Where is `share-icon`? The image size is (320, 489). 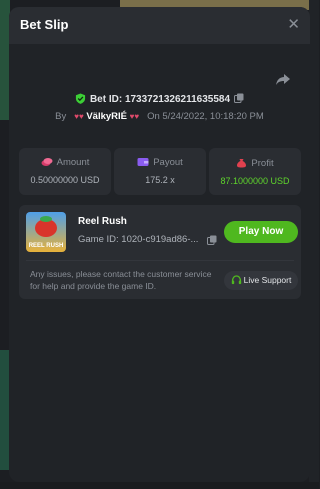
share-icon is located at coordinates (283, 79).